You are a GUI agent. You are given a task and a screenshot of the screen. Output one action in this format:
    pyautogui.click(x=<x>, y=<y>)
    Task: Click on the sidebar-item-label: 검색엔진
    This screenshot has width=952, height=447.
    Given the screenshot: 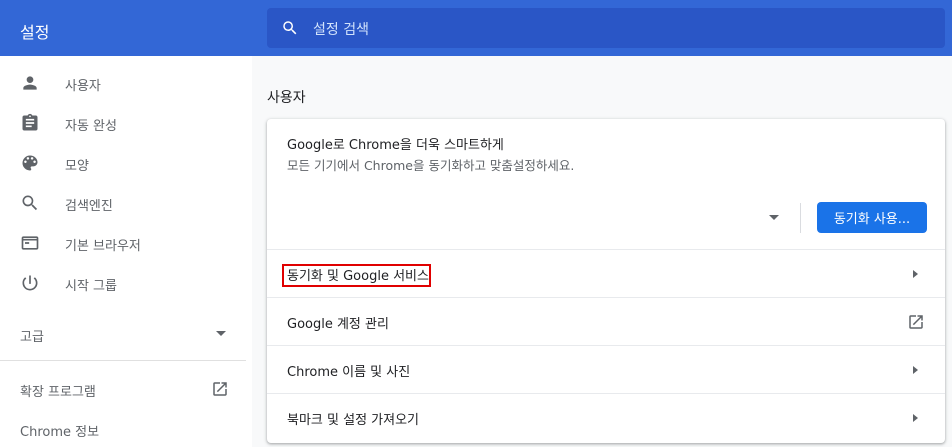 What is the action you would take?
    pyautogui.click(x=89, y=206)
    